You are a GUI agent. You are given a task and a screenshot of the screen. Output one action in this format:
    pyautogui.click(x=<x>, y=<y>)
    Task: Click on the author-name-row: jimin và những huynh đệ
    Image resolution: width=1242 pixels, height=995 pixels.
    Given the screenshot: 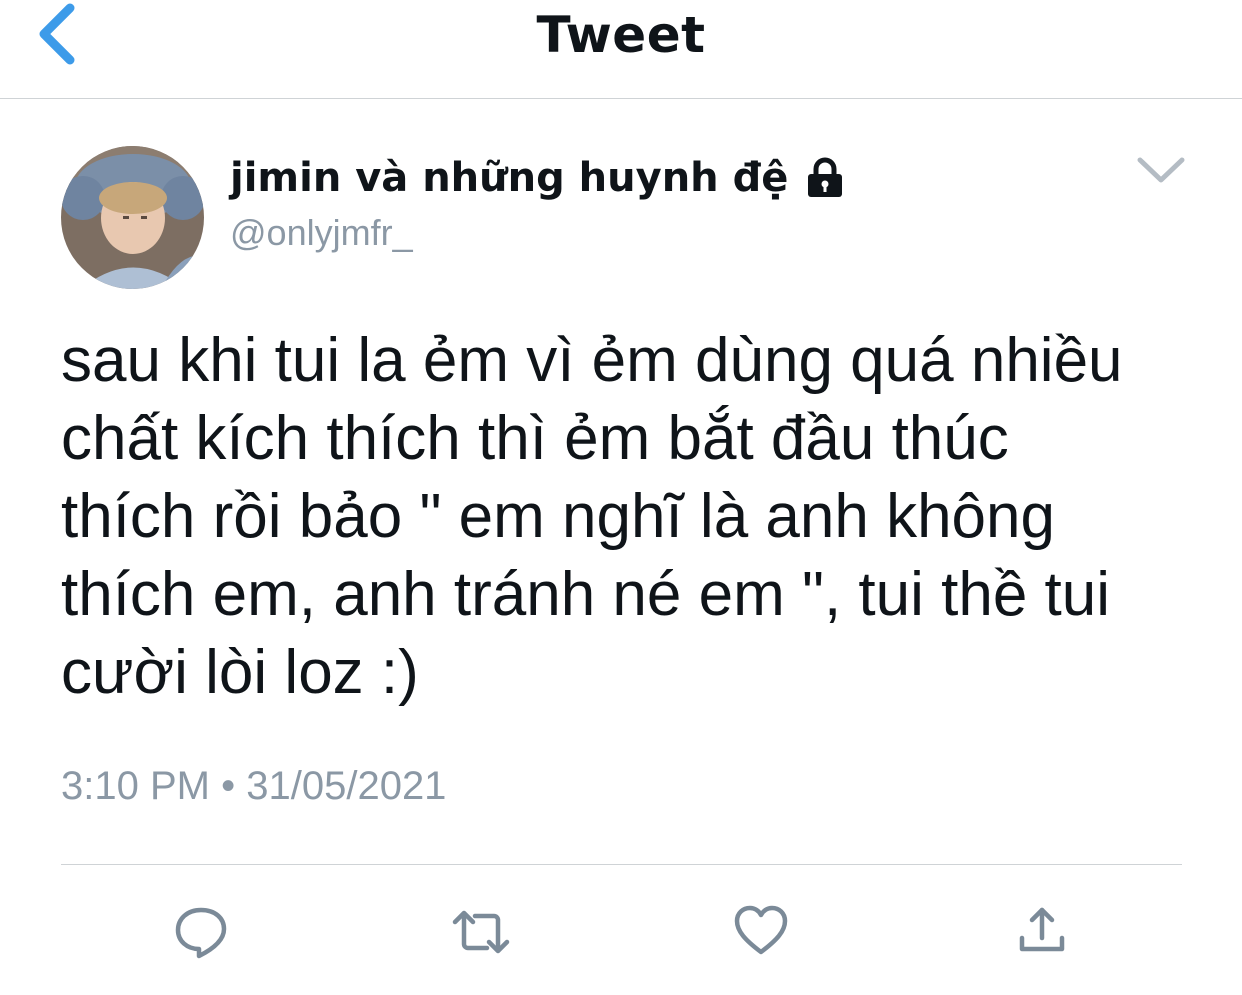 What is the action you would take?
    pyautogui.click(x=537, y=178)
    